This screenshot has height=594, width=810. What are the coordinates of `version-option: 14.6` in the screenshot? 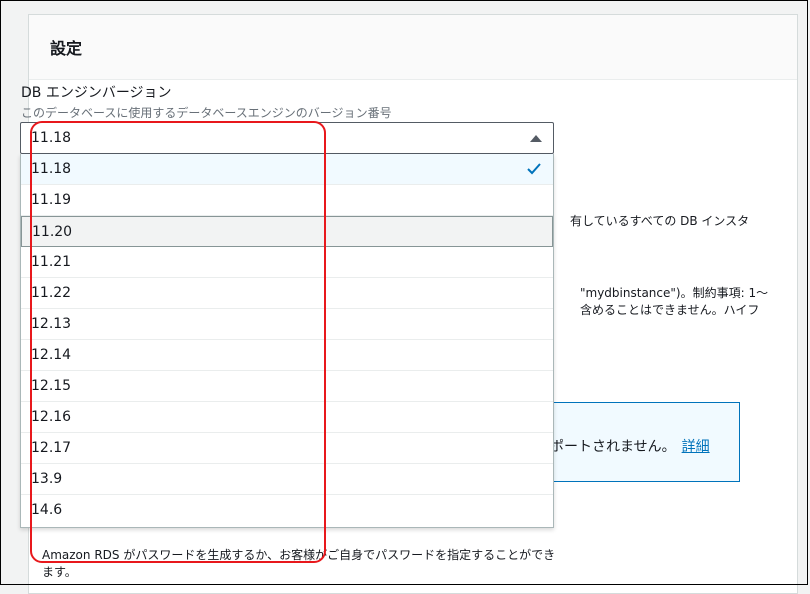 It's located at (287, 510).